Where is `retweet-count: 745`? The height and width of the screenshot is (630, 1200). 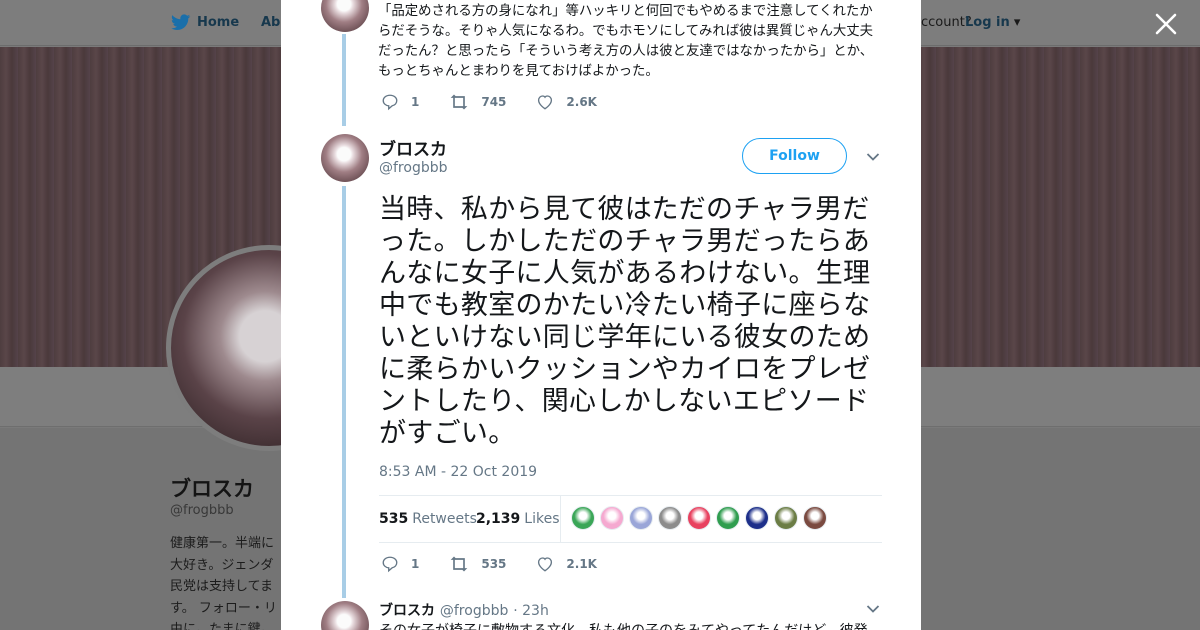
retweet-count: 745 is located at coordinates (494, 102).